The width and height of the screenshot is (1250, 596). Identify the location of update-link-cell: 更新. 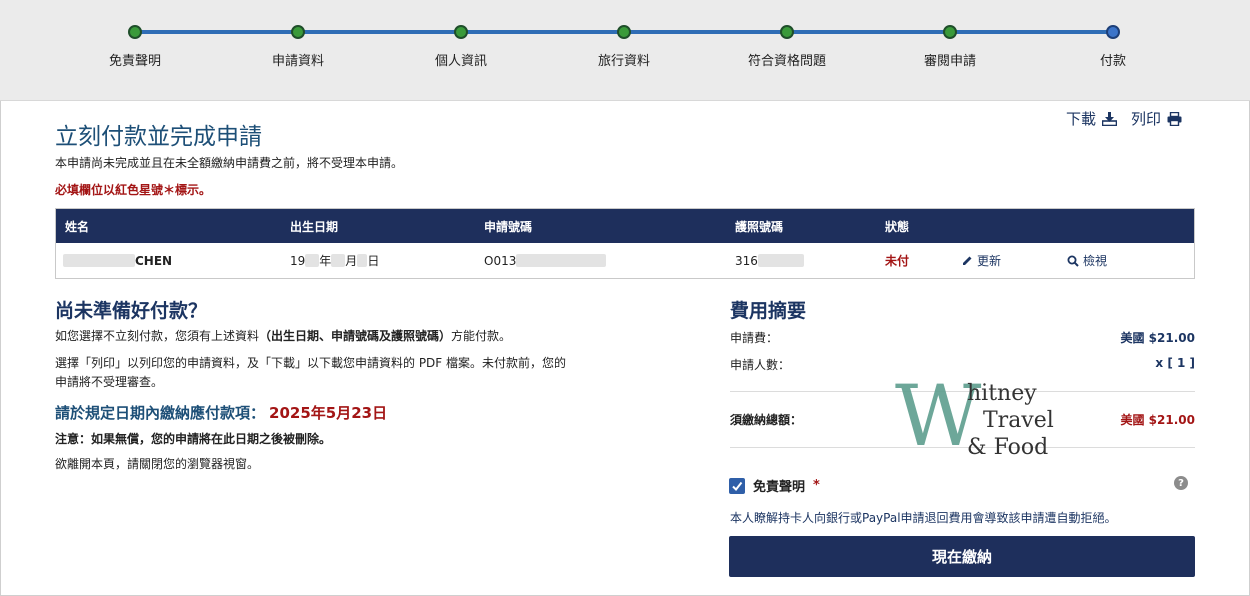
(981, 260).